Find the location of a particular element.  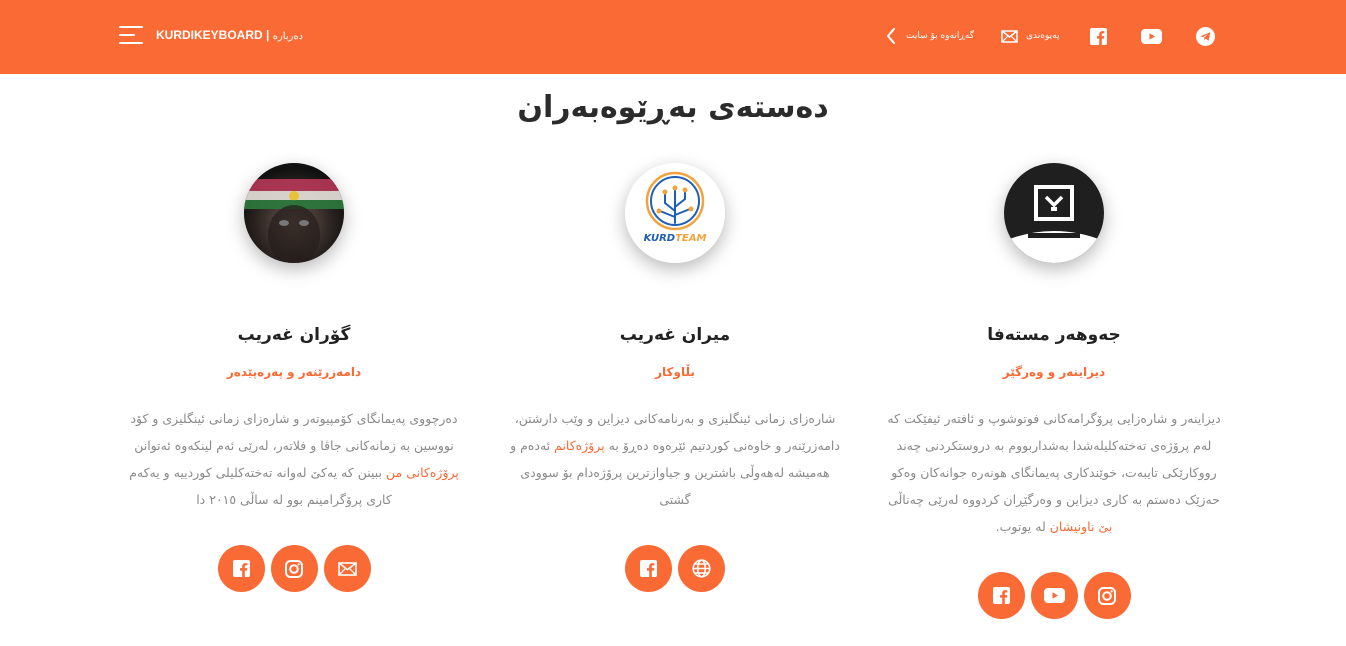

member-role: دامەزرێنەر و پەرەپێدەر is located at coordinates (294, 372).